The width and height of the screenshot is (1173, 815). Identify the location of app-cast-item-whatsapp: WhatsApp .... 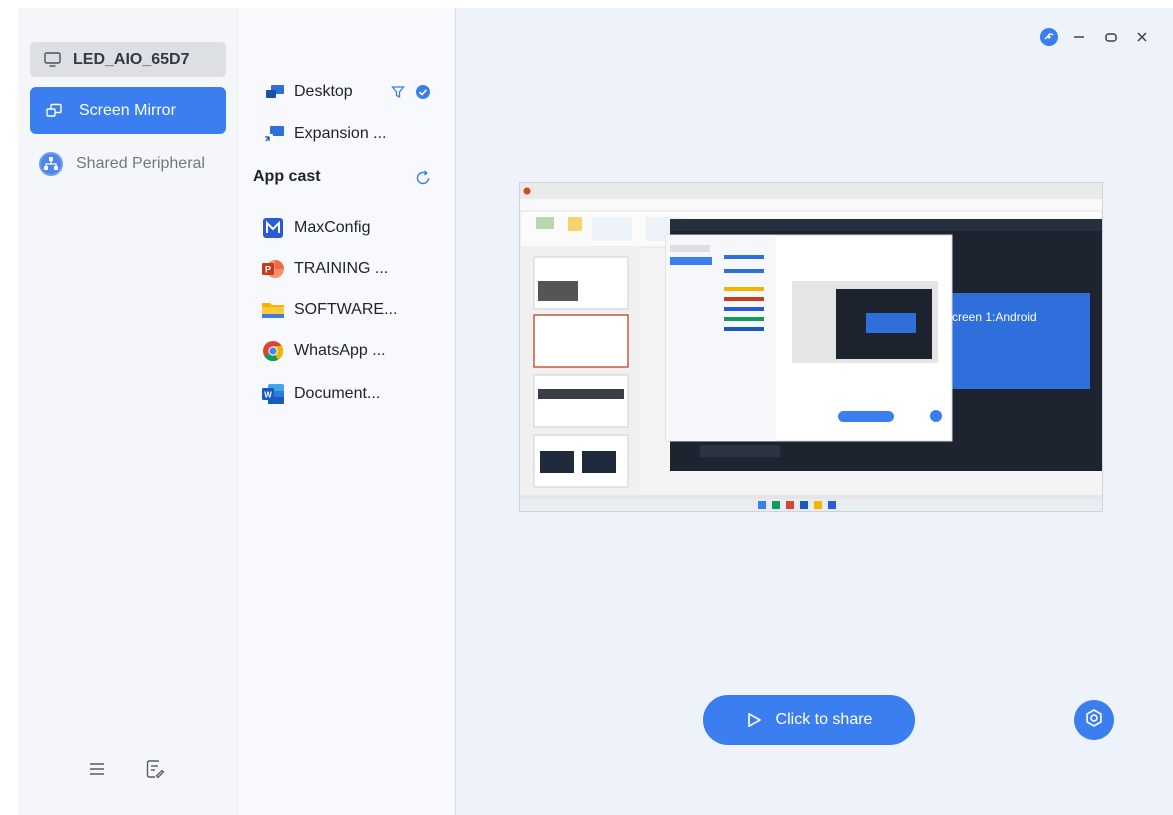
(323, 351).